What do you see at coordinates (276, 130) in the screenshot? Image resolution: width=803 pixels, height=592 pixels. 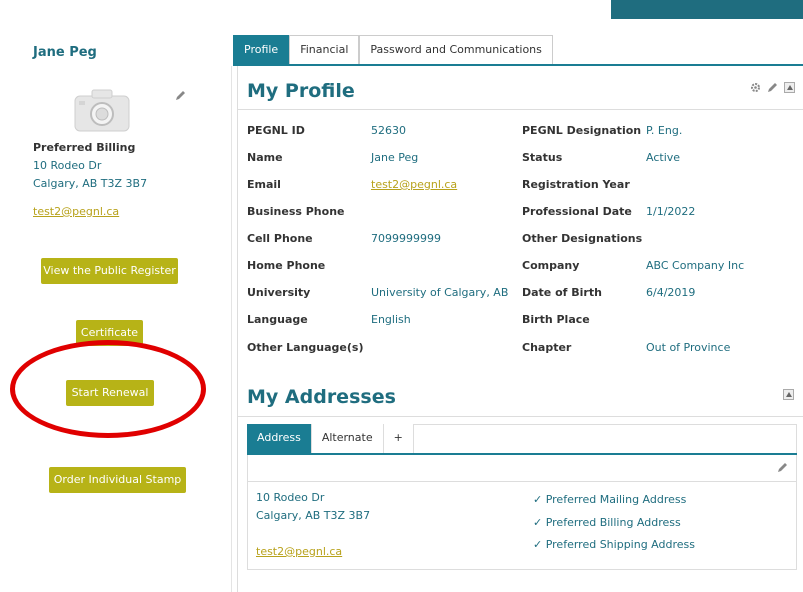 I see `field-label-pegnl-id: PEGNL ID` at bounding box center [276, 130].